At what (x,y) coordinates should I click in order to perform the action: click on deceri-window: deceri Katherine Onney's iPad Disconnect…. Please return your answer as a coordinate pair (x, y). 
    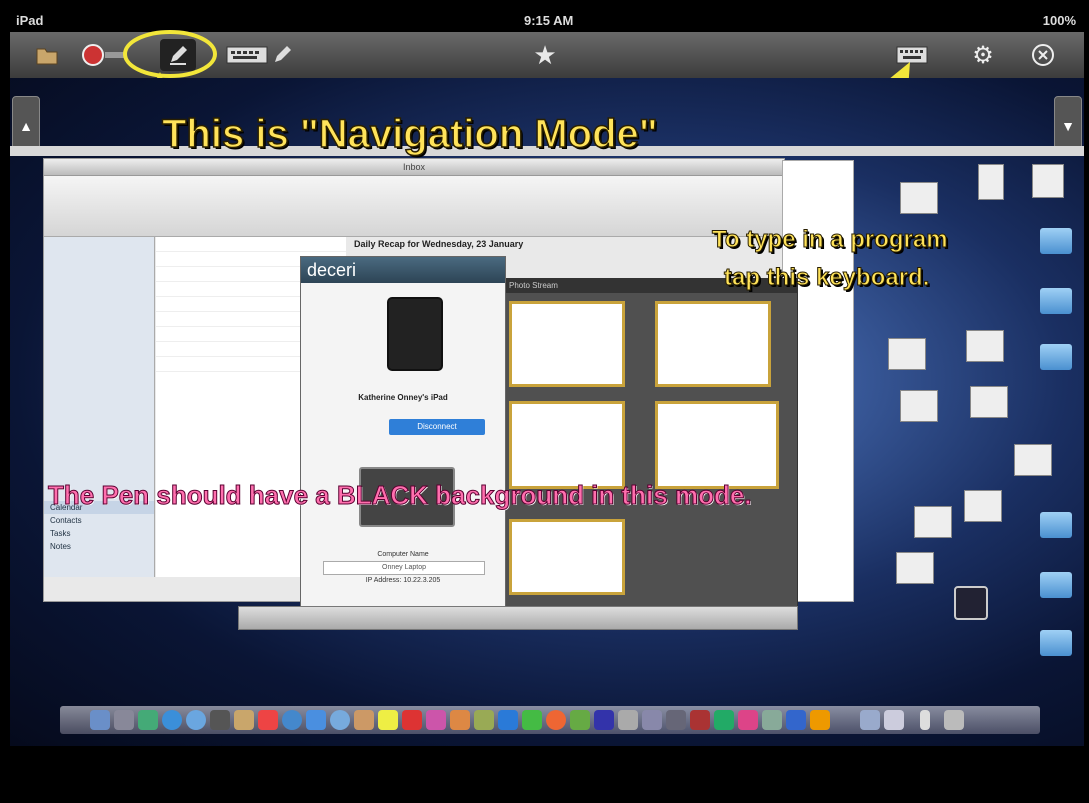
    Looking at the image, I should click on (403, 432).